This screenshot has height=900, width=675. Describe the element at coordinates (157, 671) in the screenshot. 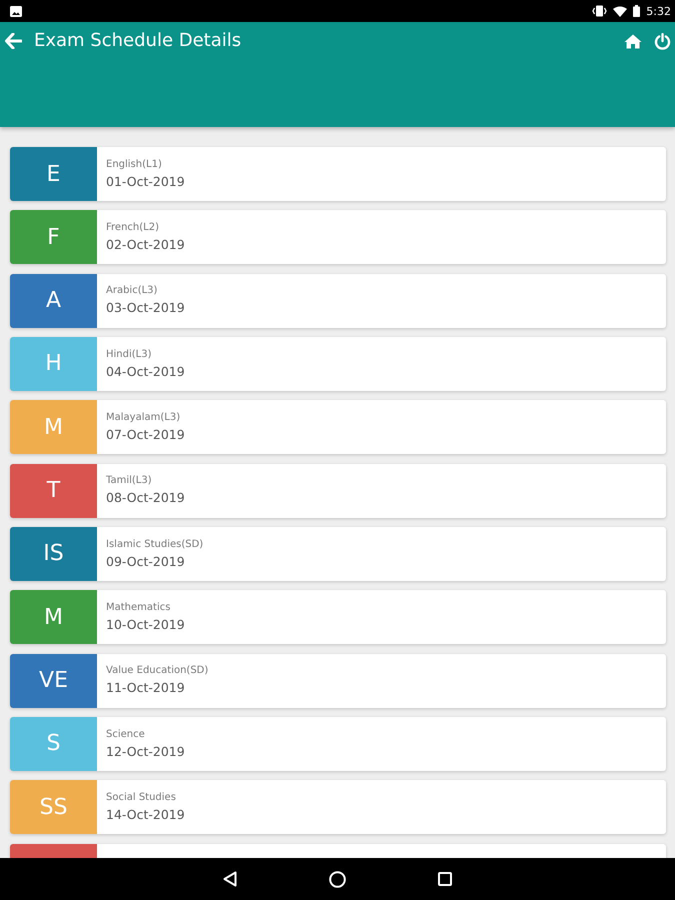

I see `subject-name: Value Education(SD)` at that location.